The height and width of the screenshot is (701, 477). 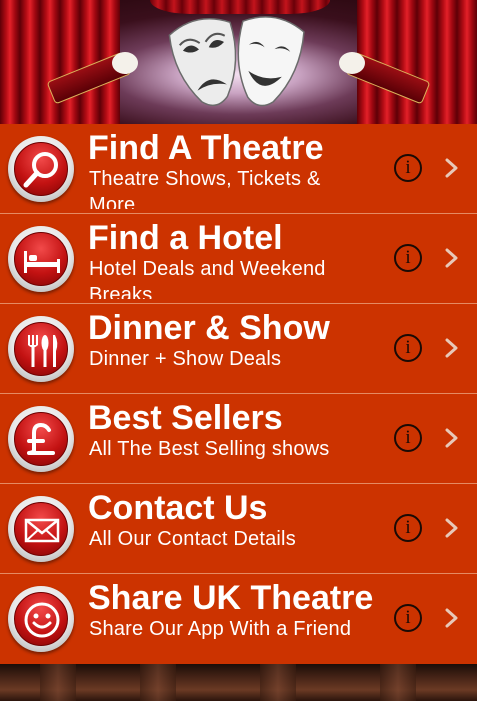 What do you see at coordinates (125, 63) in the screenshot?
I see `left-glove` at bounding box center [125, 63].